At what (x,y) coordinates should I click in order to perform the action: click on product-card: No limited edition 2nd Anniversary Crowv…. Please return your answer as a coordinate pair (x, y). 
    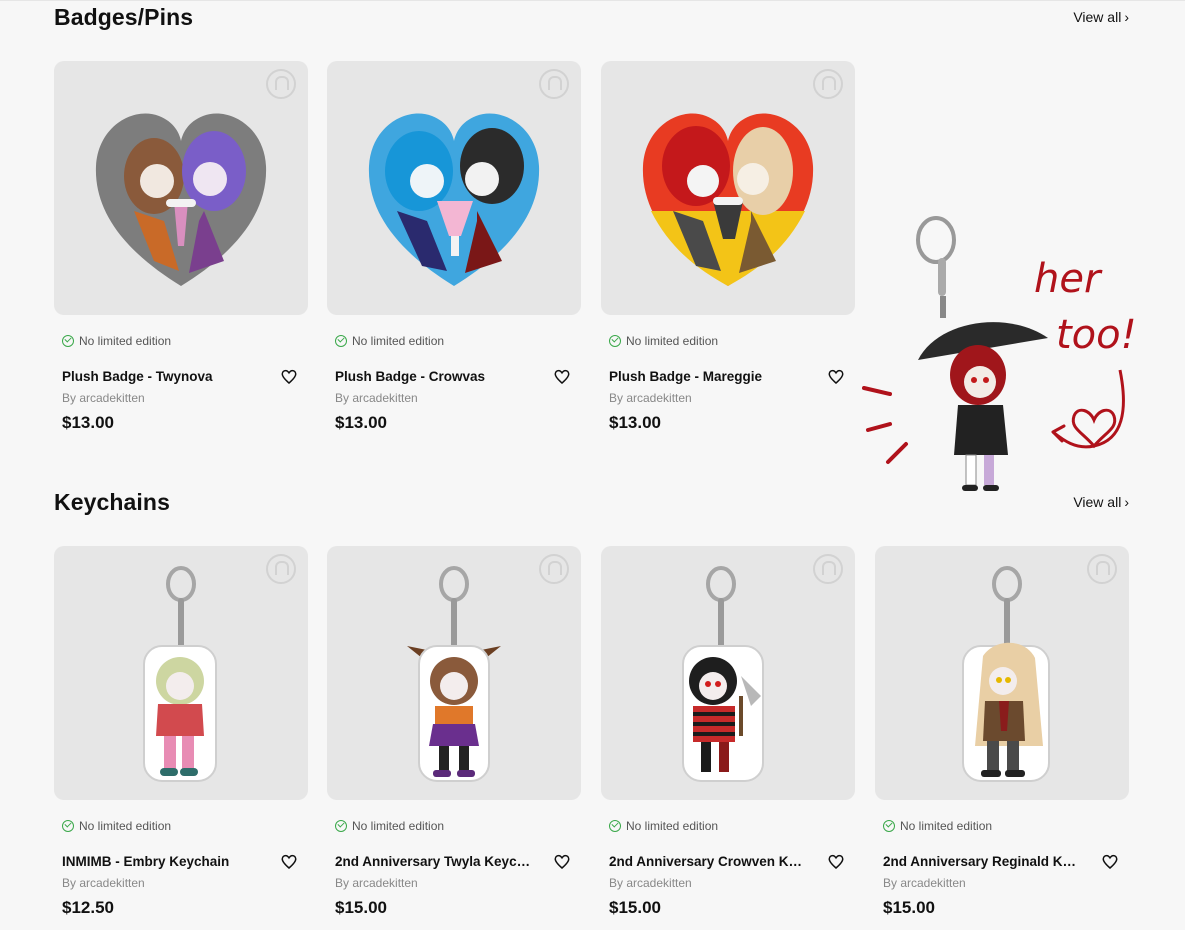
    Looking at the image, I should click on (728, 731).